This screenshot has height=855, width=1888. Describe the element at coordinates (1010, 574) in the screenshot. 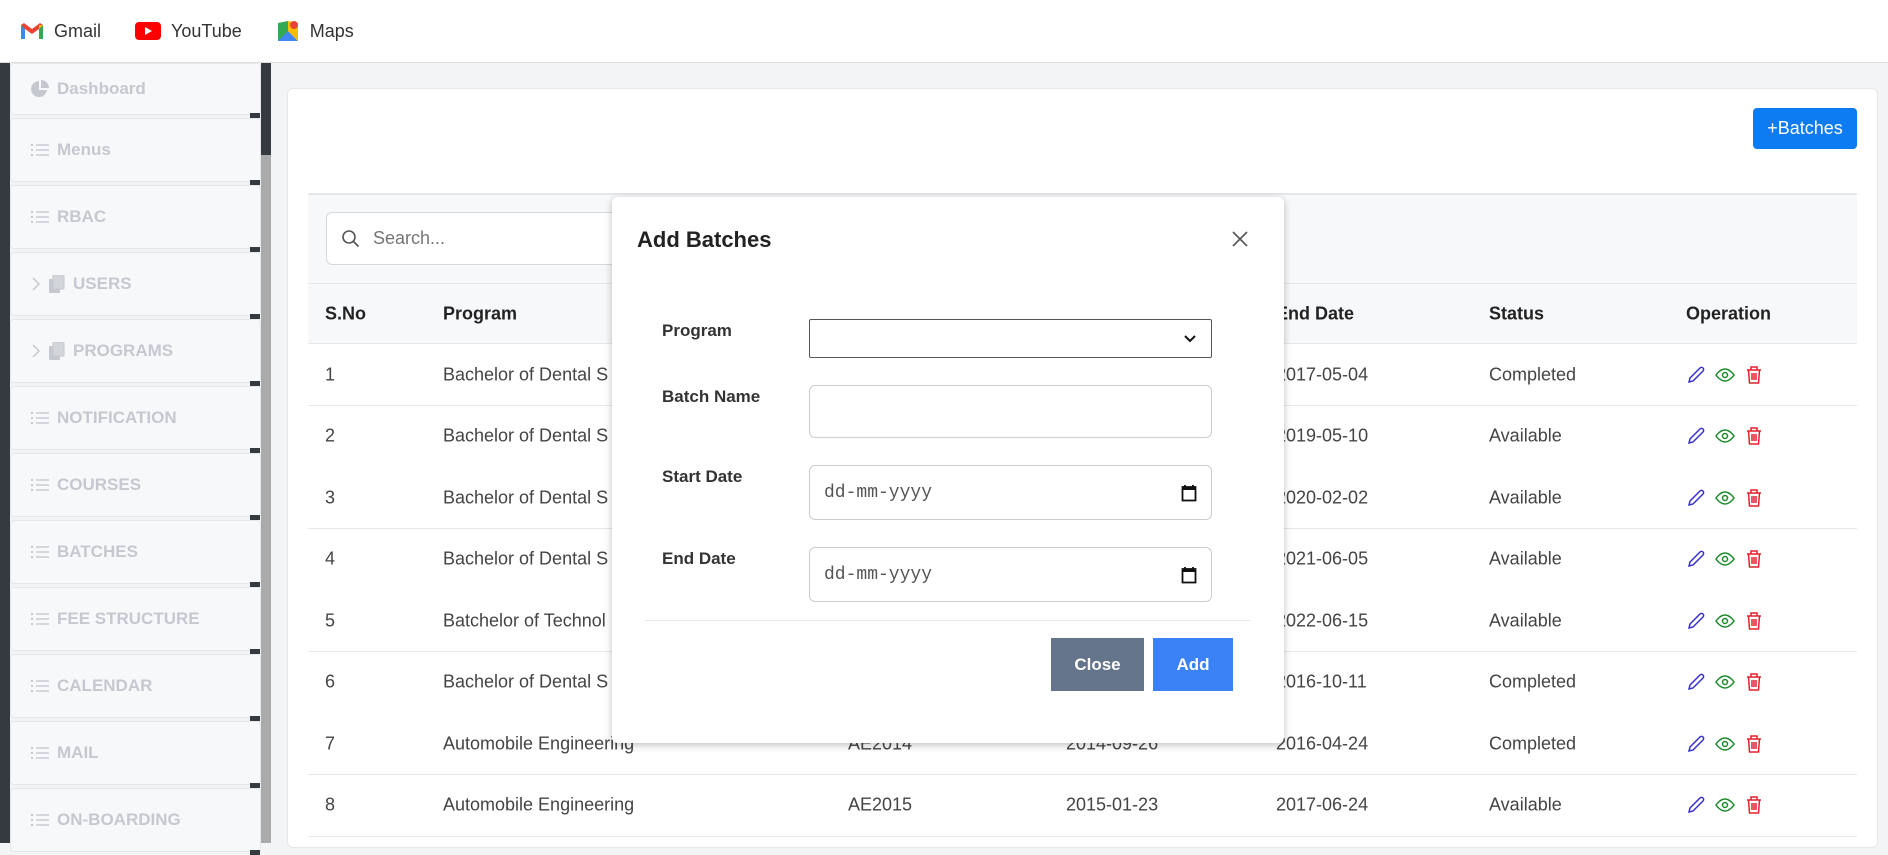

I see `end-date-input: dd-mm-yyyy` at that location.